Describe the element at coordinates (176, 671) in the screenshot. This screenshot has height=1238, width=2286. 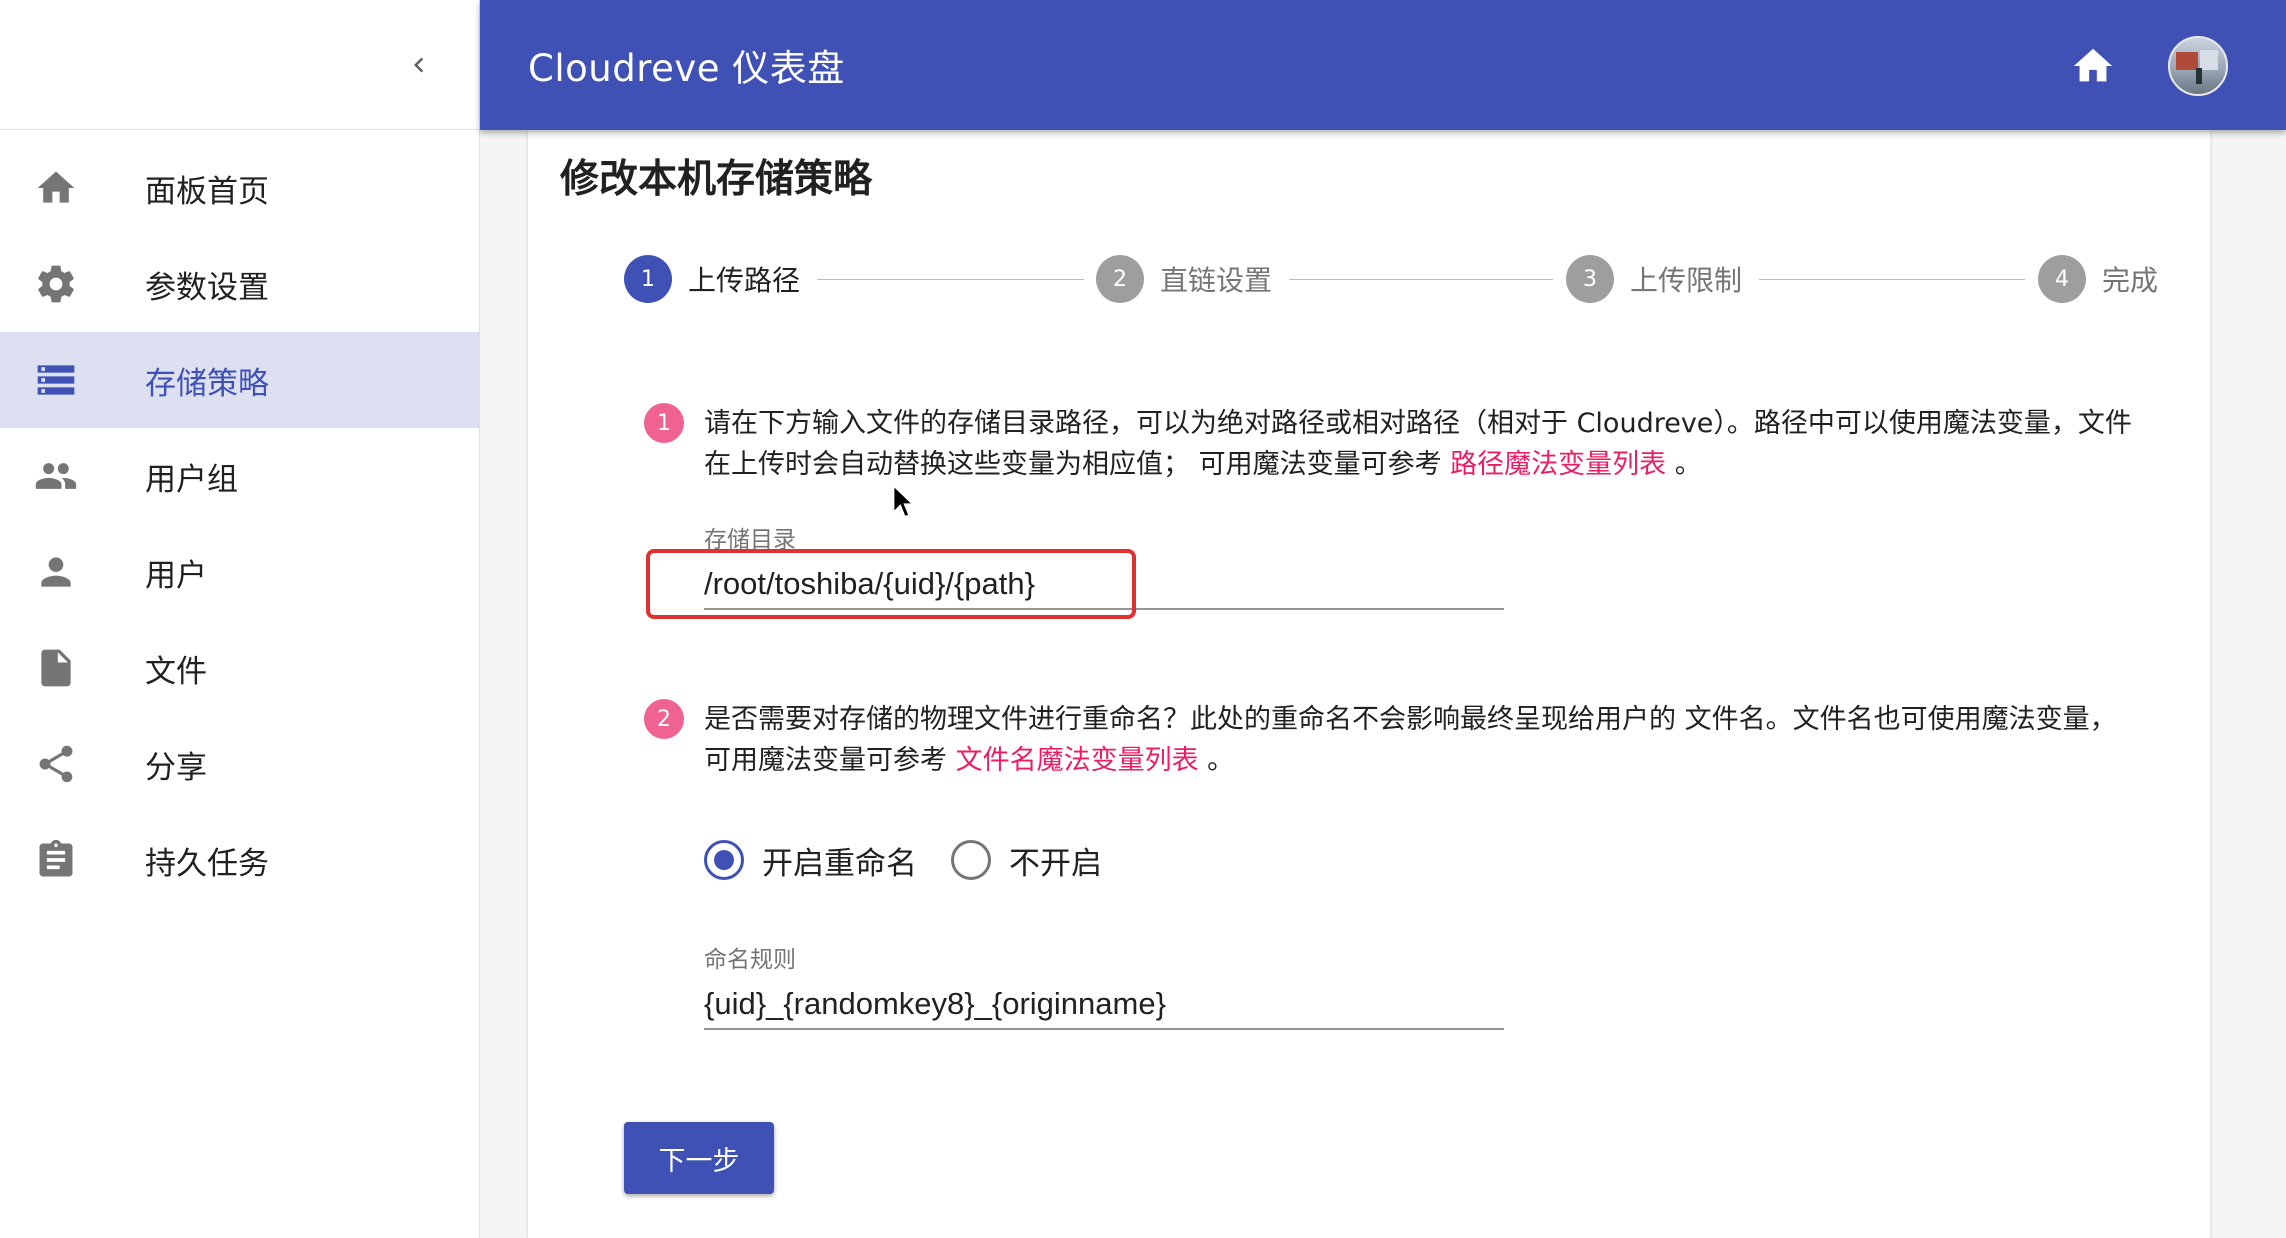
I see `sidebar-item-label: 文件` at that location.